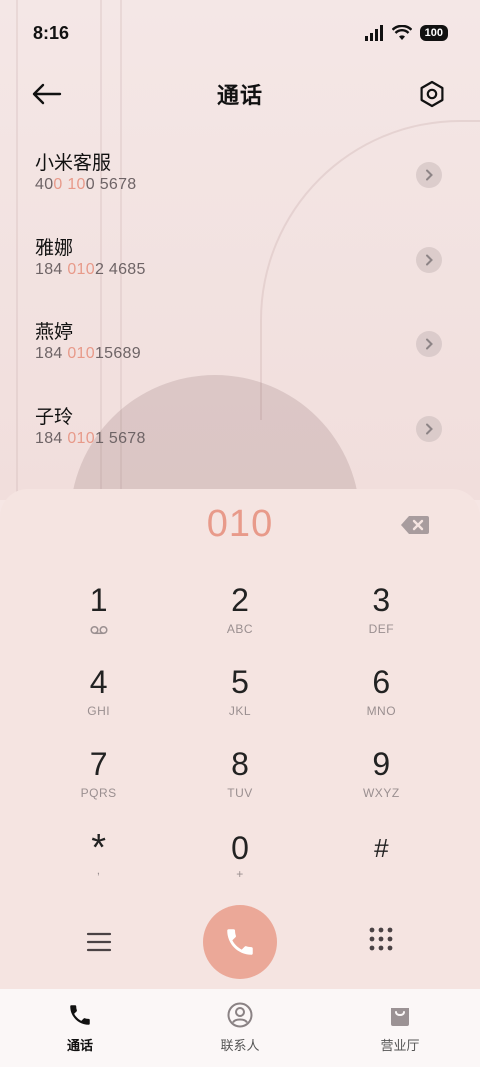 The height and width of the screenshot is (1067, 480). What do you see at coordinates (400, 1045) in the screenshot?
I see `tab-label: 营业厅` at bounding box center [400, 1045].